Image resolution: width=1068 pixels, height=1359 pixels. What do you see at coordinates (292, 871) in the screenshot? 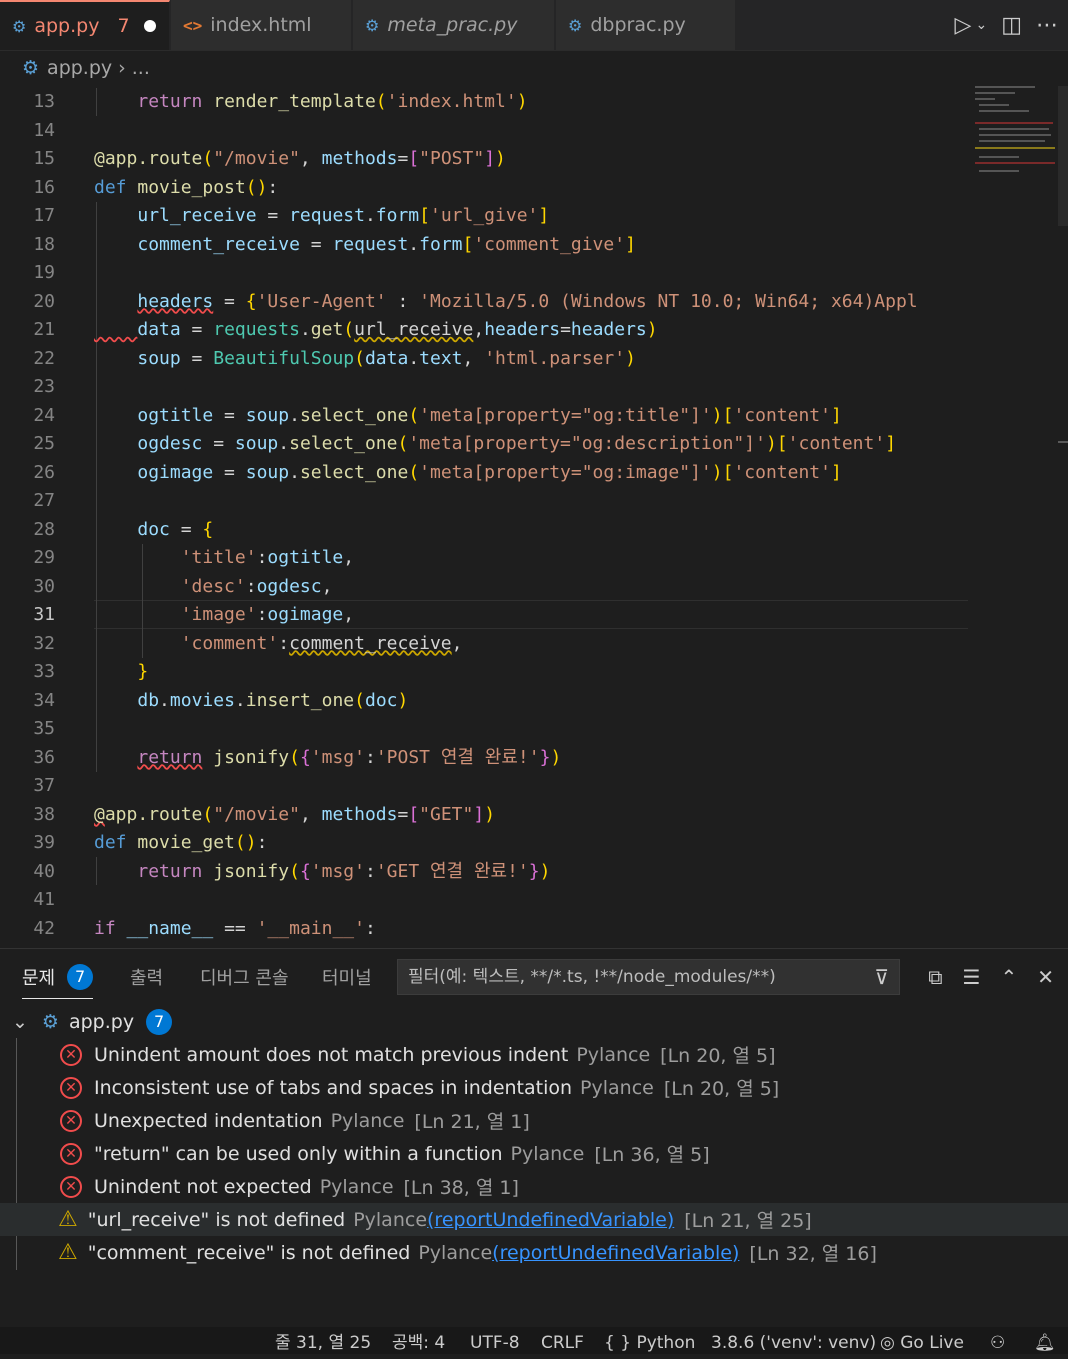
I see `code-line: 40 return jsonify({'msg':'GET 연결 완료!'})` at bounding box center [292, 871].